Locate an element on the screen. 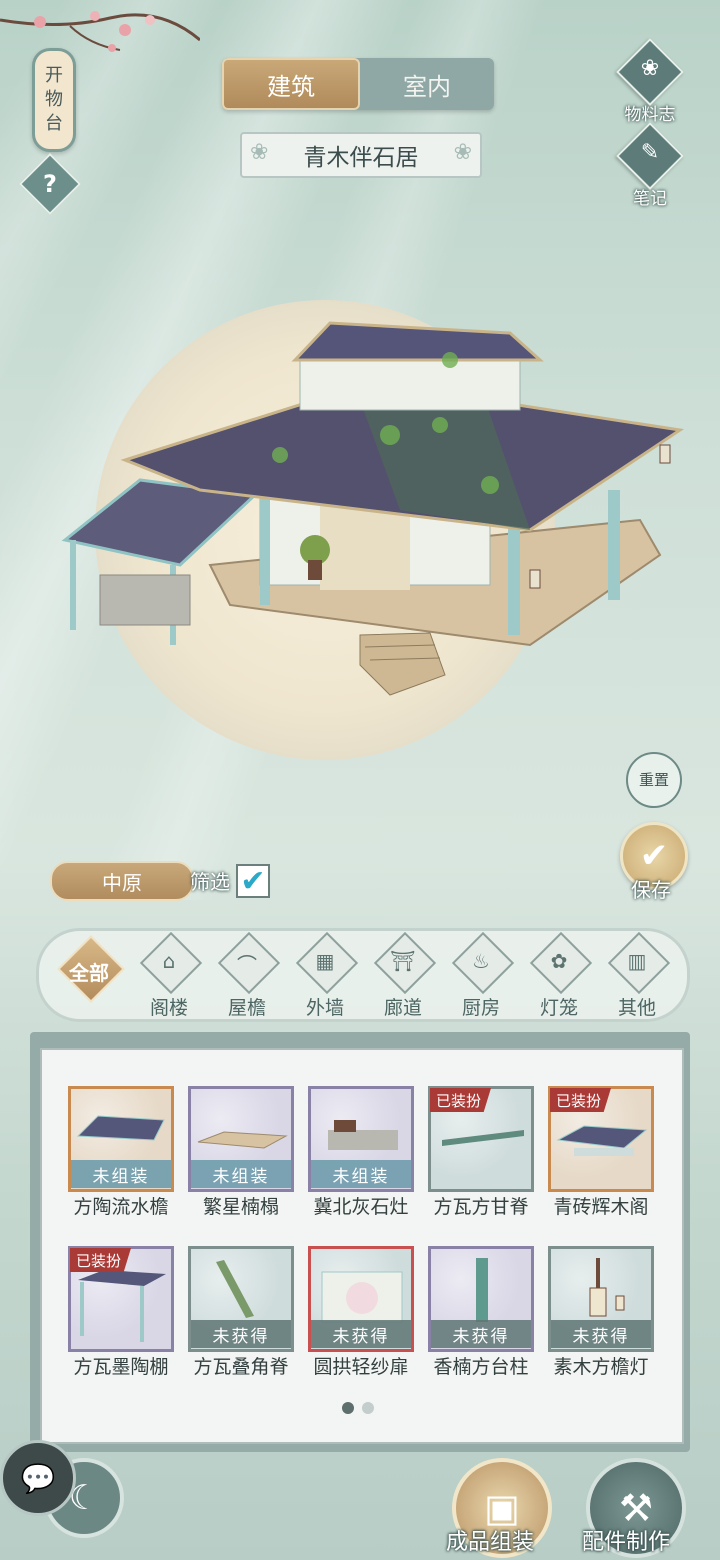 The height and width of the screenshot is (1560, 720). sign-char: 台 is located at coordinates (54, 123).